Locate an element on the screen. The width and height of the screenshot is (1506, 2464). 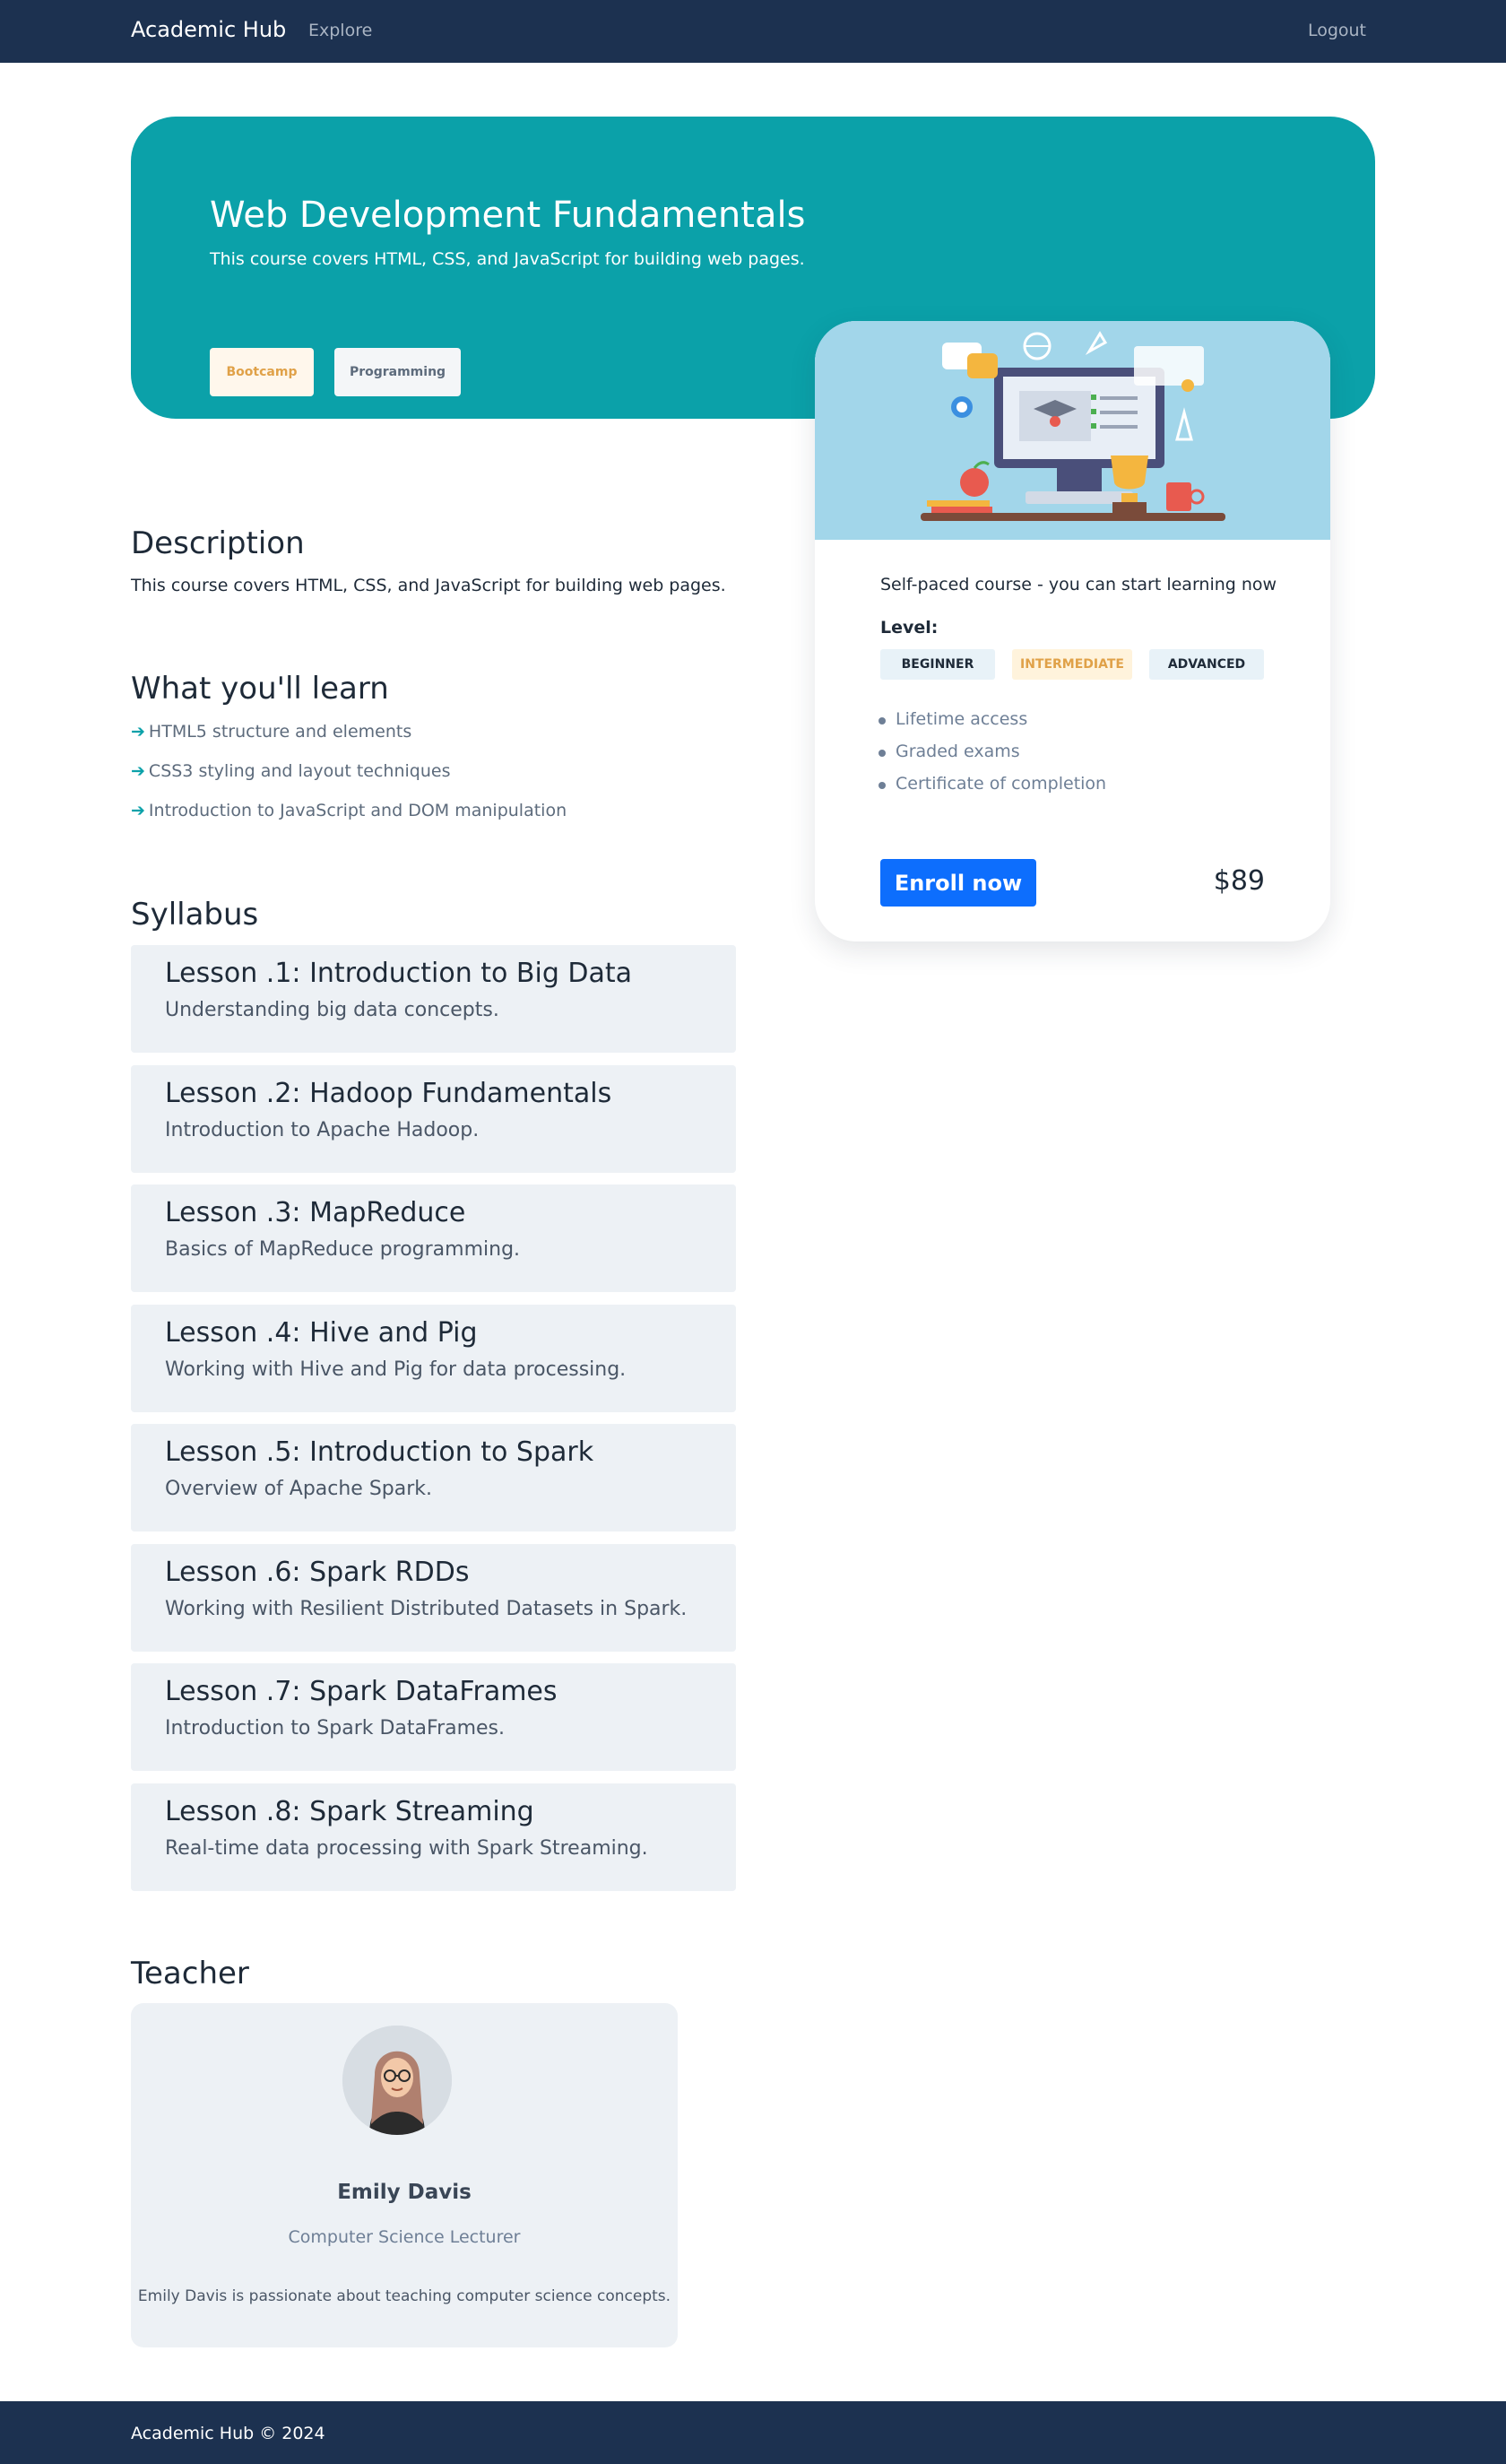
course-price: $89 is located at coordinates (1239, 881).